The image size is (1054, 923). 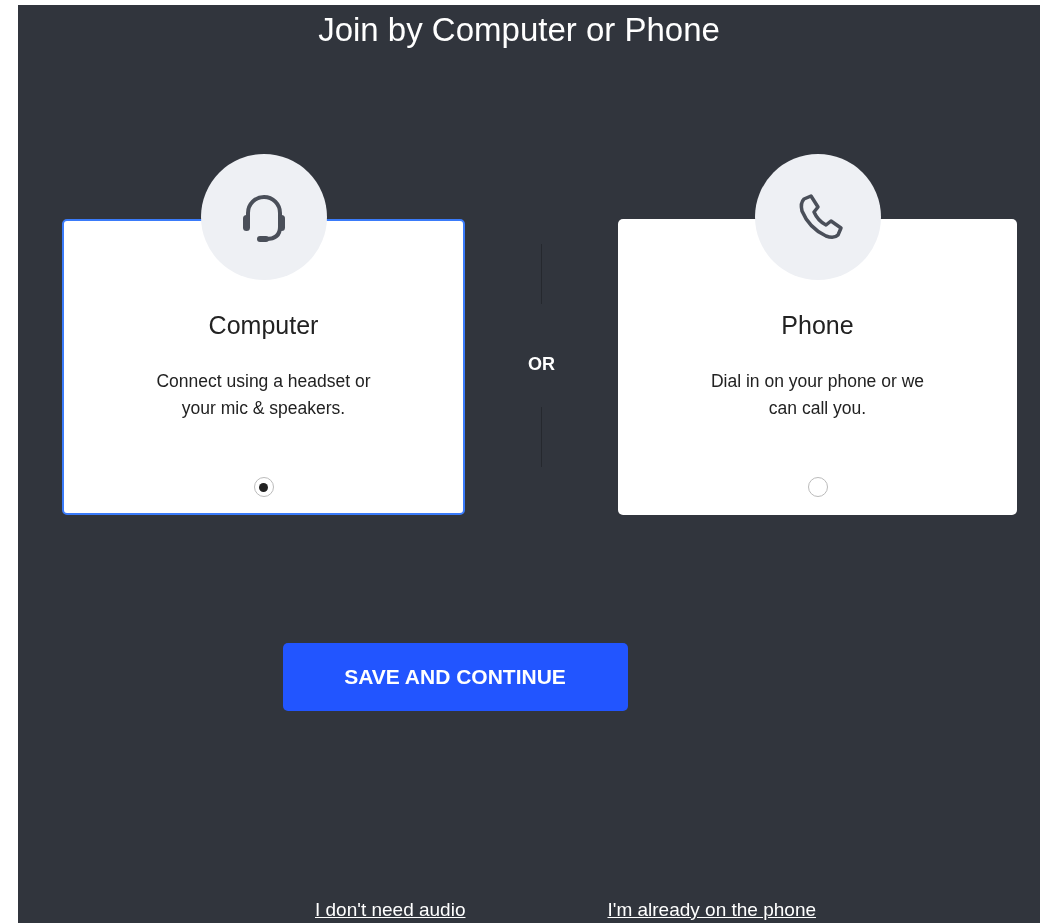 What do you see at coordinates (390, 910) in the screenshot?
I see `text-link: I don't need audio` at bounding box center [390, 910].